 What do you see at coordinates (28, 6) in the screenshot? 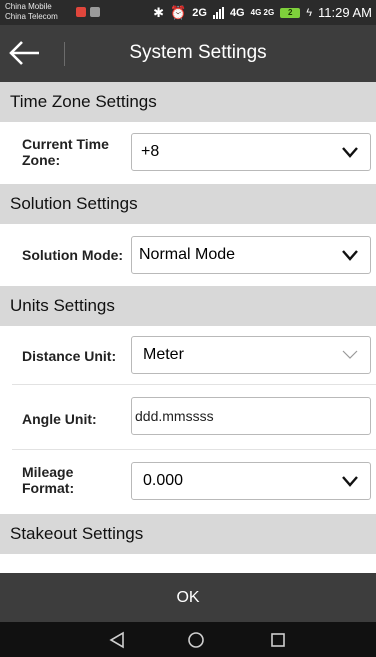
I see `carrier-1: China Mobile` at bounding box center [28, 6].